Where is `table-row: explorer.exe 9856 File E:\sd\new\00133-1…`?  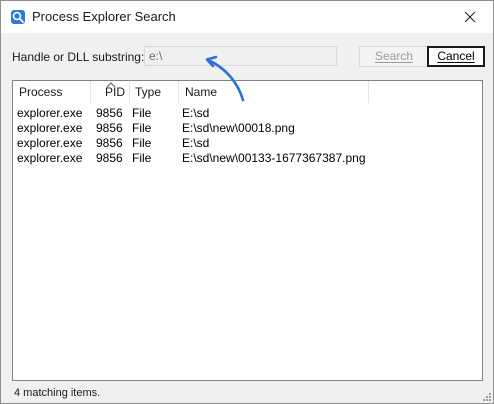 table-row: explorer.exe 9856 File E:\sd\new\00133-1… is located at coordinates (247, 158).